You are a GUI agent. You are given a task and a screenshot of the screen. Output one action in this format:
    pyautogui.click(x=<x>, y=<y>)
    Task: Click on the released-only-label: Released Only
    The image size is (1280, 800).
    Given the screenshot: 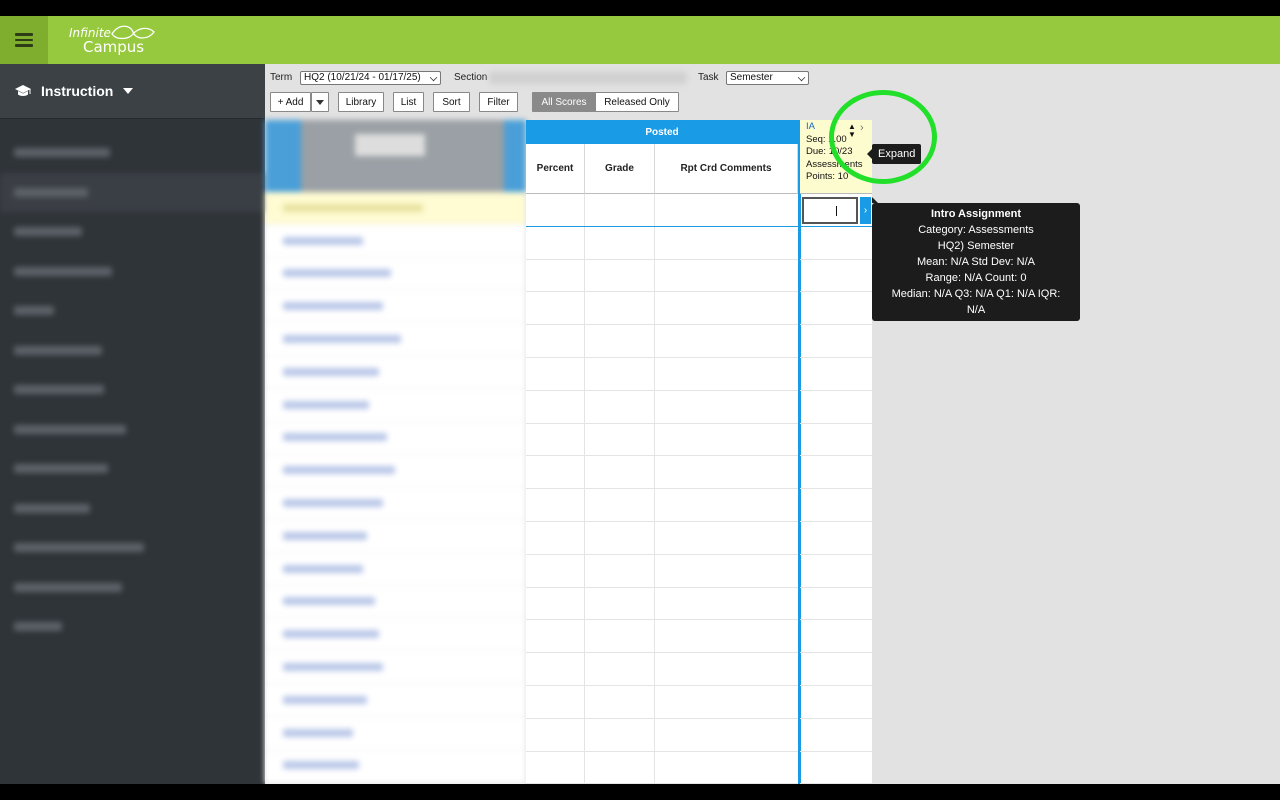 What is the action you would take?
    pyautogui.click(x=637, y=102)
    